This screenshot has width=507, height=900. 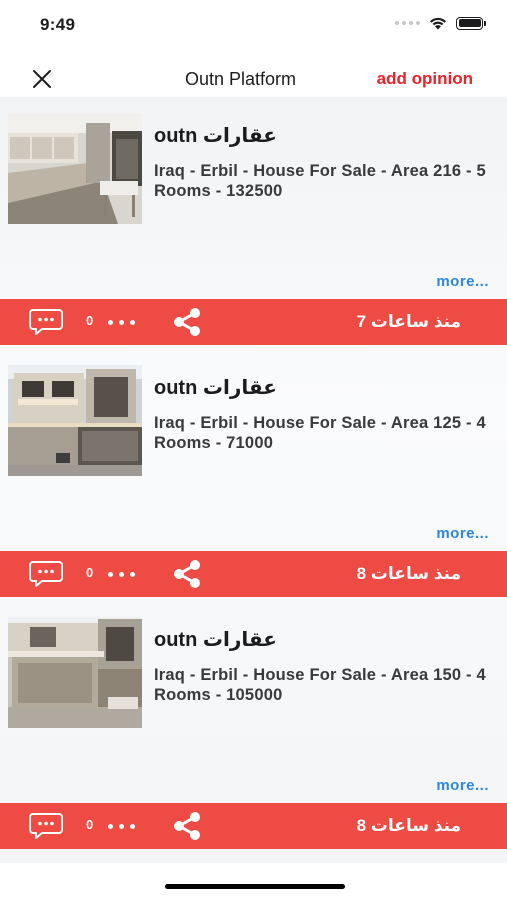 I want to click on navigation-bar: Outn Platform add opinion, so click(x=253, y=79).